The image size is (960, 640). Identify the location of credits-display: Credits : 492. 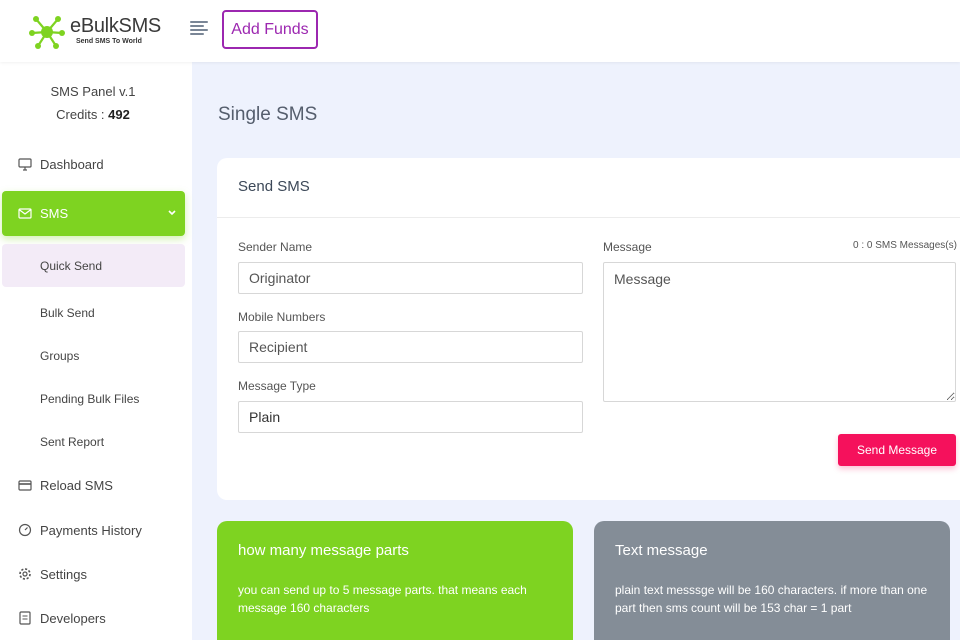
(93, 114).